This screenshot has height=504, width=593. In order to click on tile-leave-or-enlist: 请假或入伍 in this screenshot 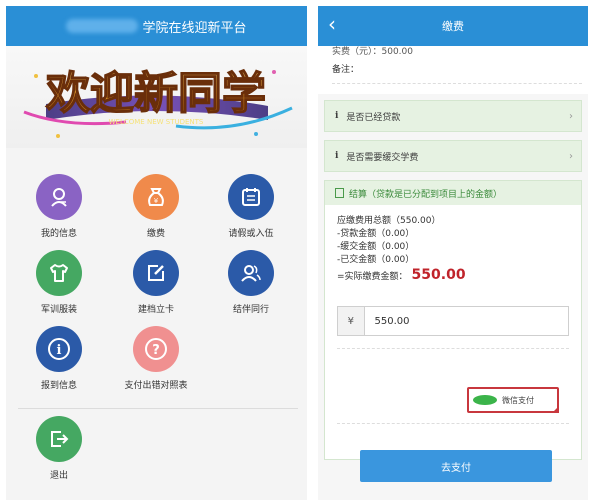, I will do `click(251, 206)`.